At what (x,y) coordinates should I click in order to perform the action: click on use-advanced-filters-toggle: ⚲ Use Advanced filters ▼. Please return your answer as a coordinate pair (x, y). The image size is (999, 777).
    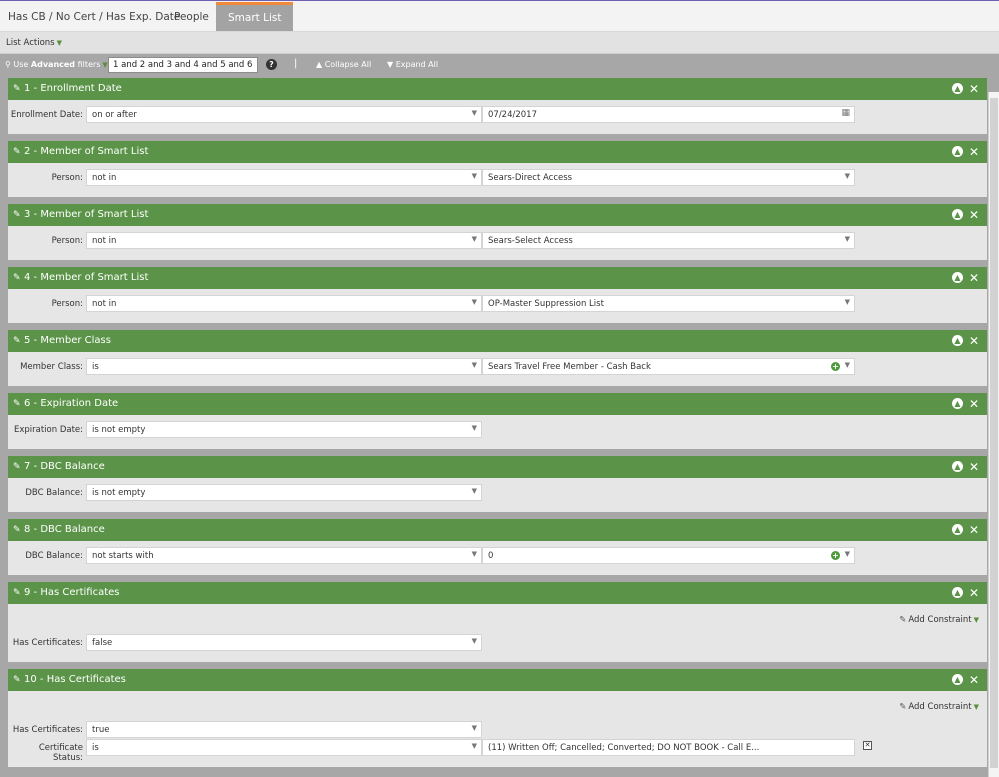
    Looking at the image, I should click on (56, 64).